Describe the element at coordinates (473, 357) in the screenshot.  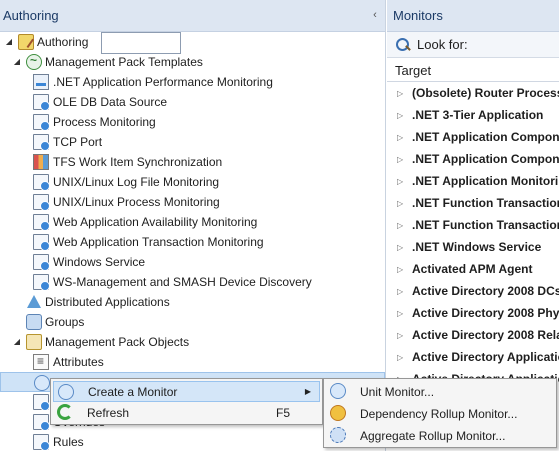
I see `target-group-row: ▷ Active Directory Application` at that location.